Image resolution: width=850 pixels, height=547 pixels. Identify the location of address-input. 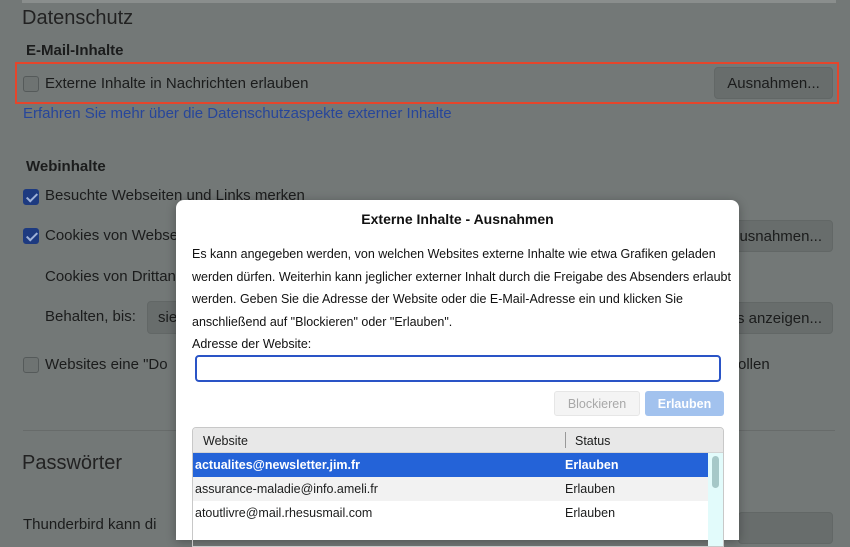
(458, 368).